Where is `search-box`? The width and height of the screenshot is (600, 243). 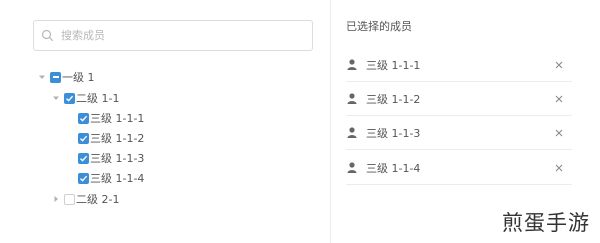
search-box is located at coordinates (173, 35).